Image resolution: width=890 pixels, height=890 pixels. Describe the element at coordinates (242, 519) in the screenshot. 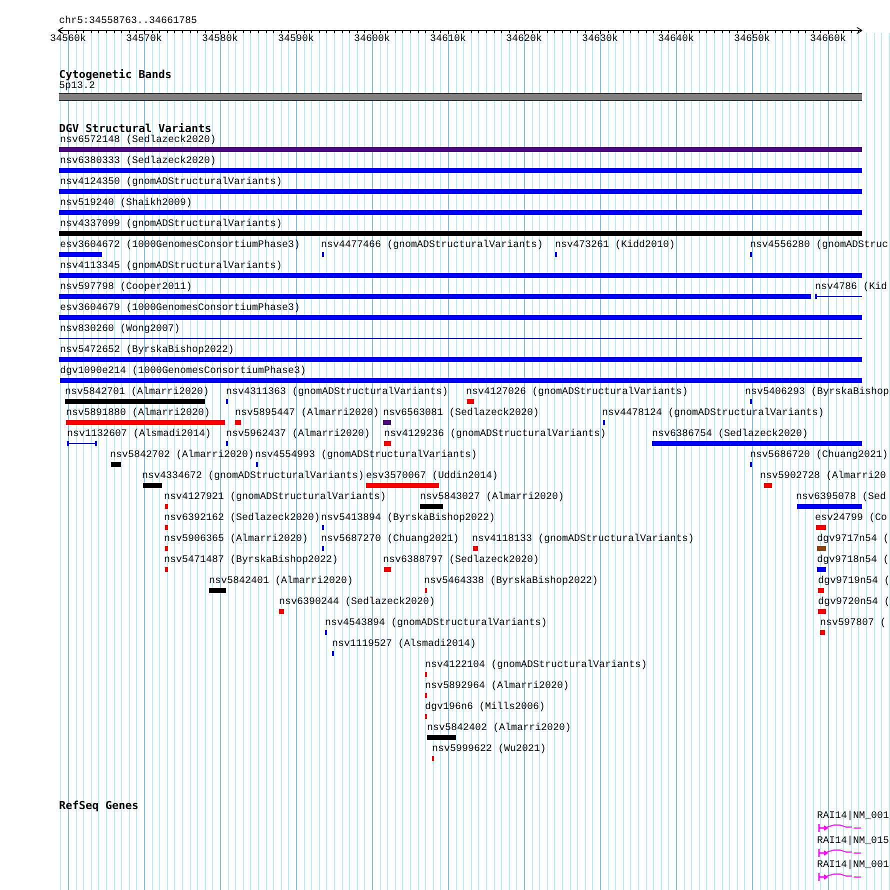

I see `variant-label: nsv6392162 (Sedlazeck2020)` at that location.